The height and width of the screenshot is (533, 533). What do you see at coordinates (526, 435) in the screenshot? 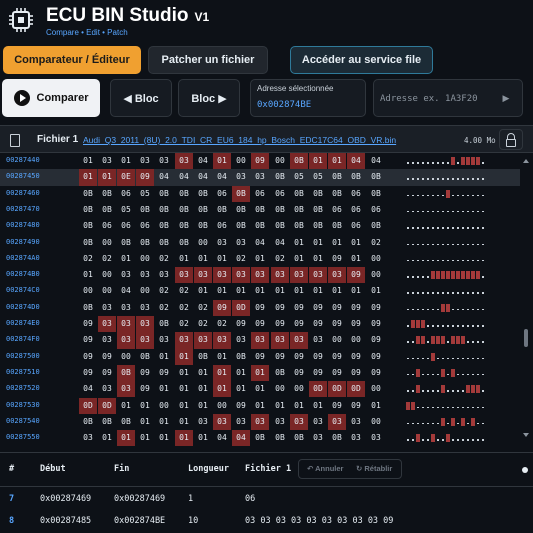
I see `scroll-down-icon` at bounding box center [526, 435].